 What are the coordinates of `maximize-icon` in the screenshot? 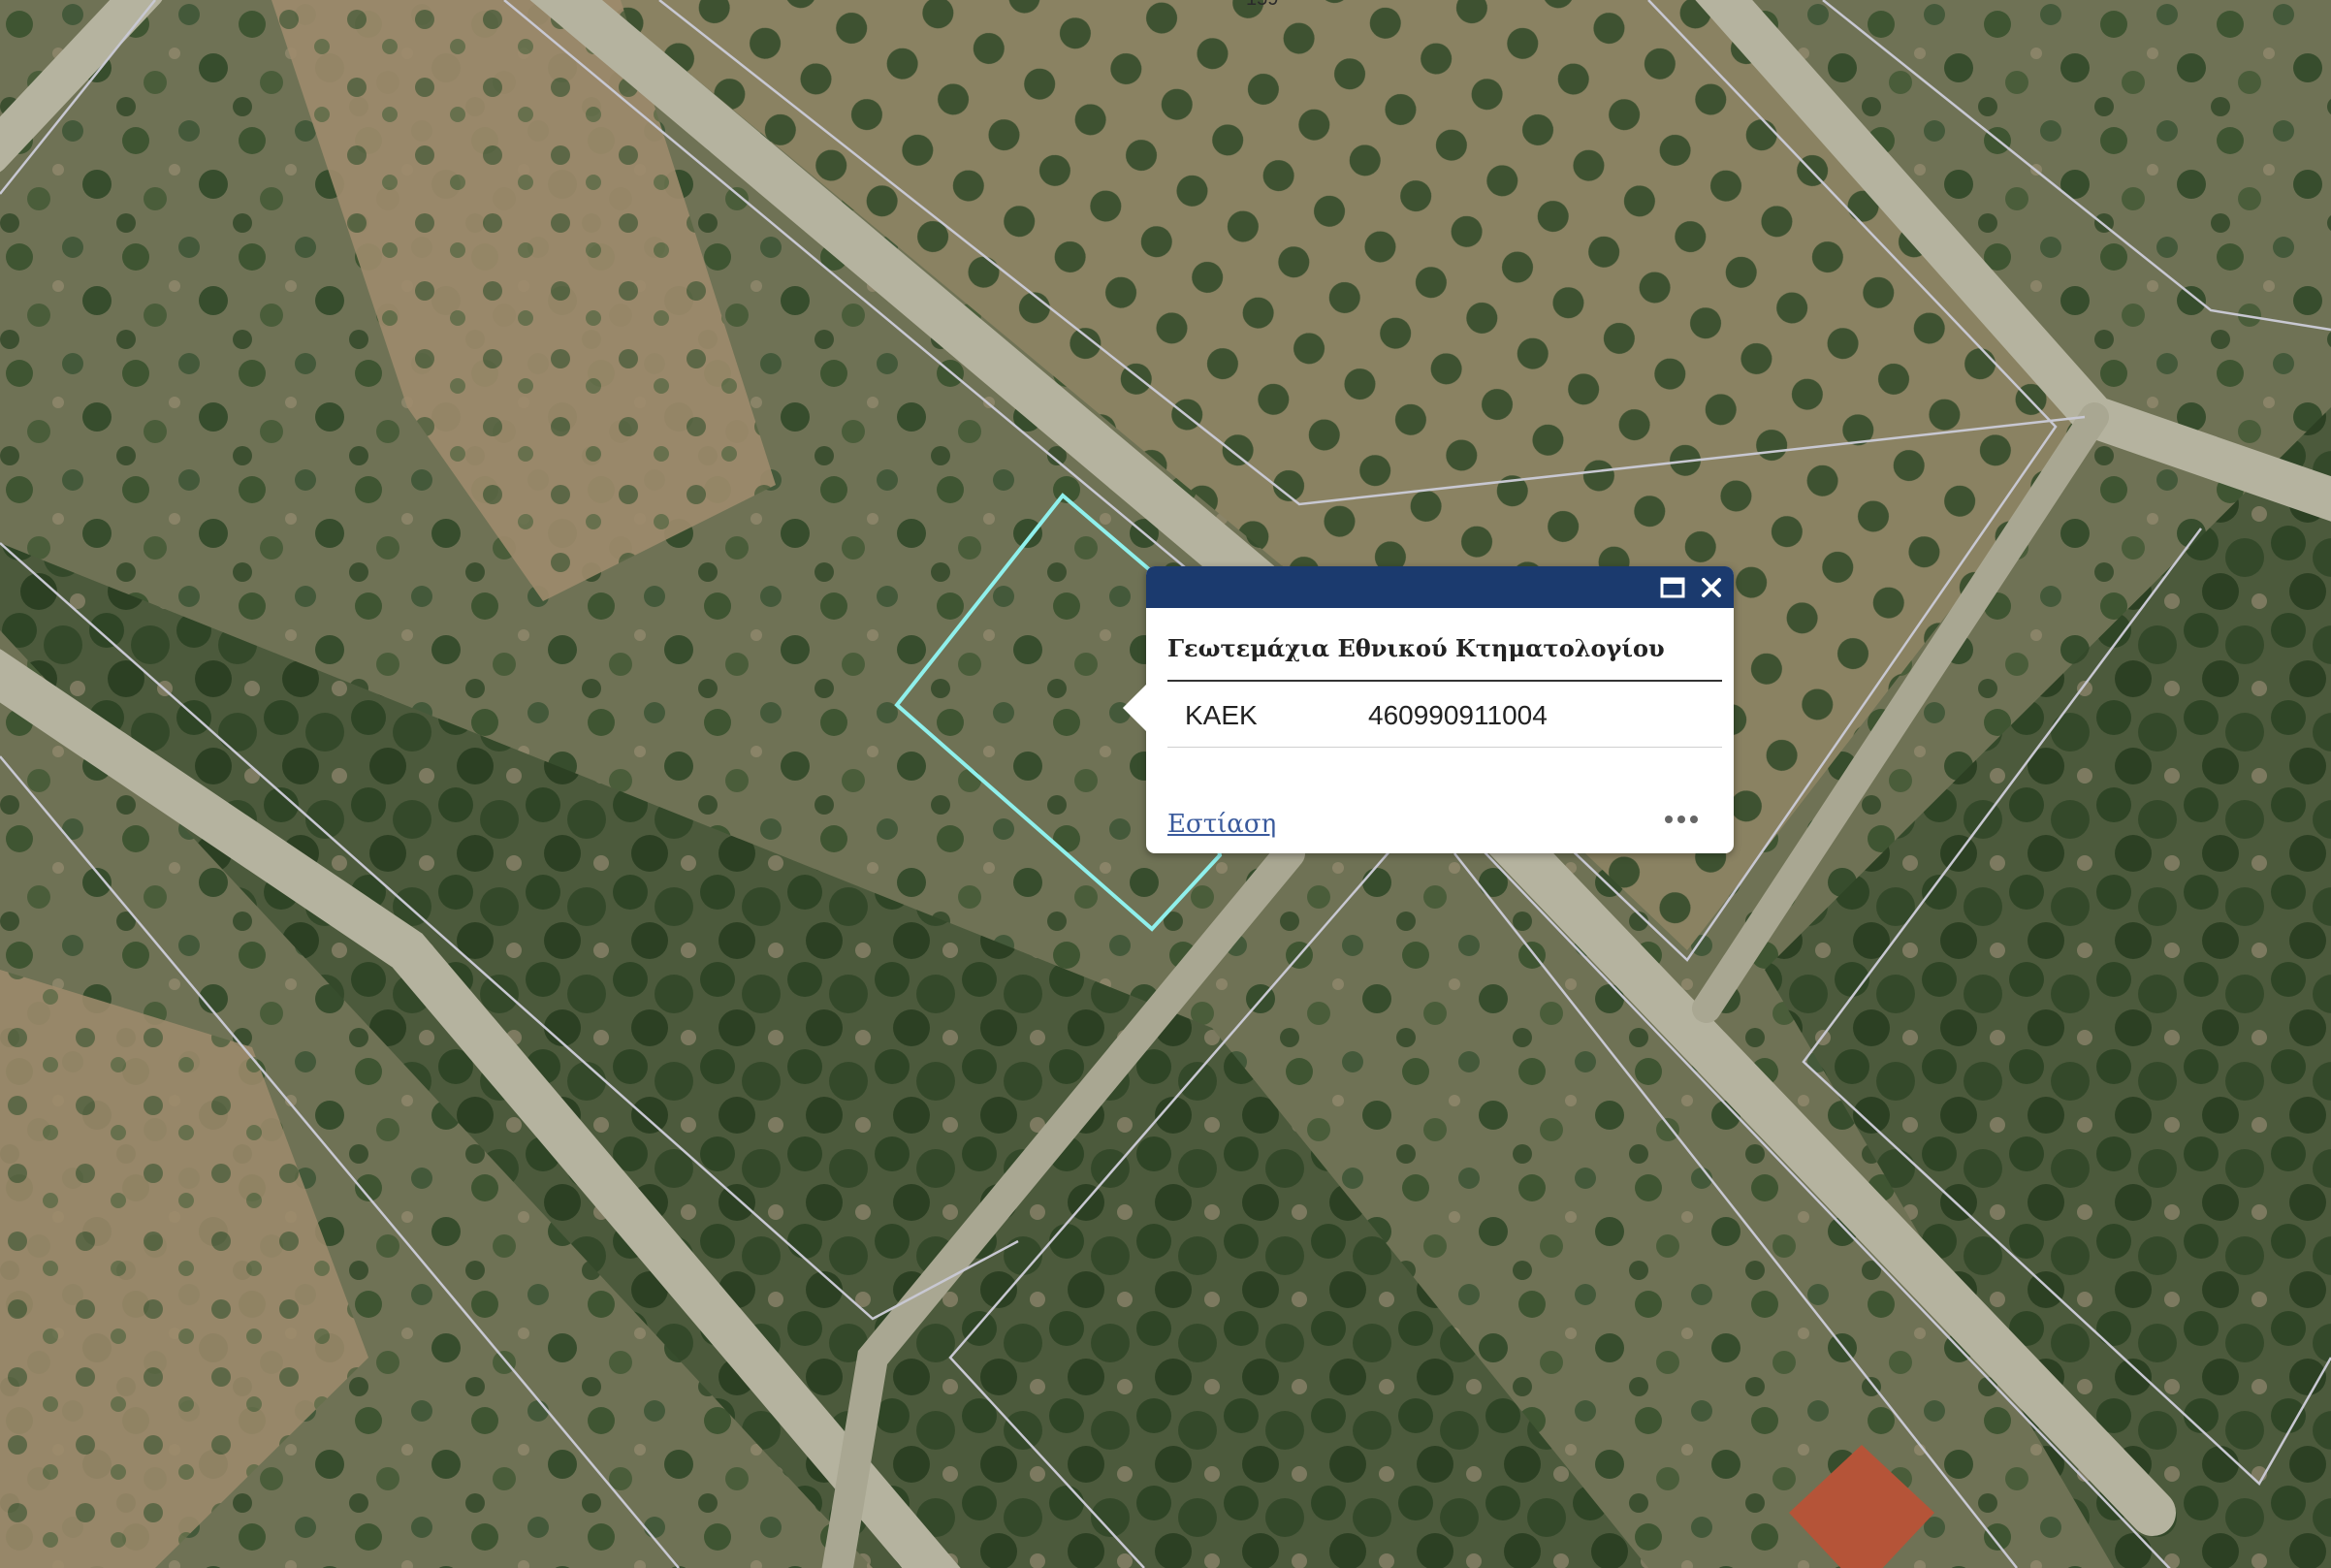 It's located at (1672, 587).